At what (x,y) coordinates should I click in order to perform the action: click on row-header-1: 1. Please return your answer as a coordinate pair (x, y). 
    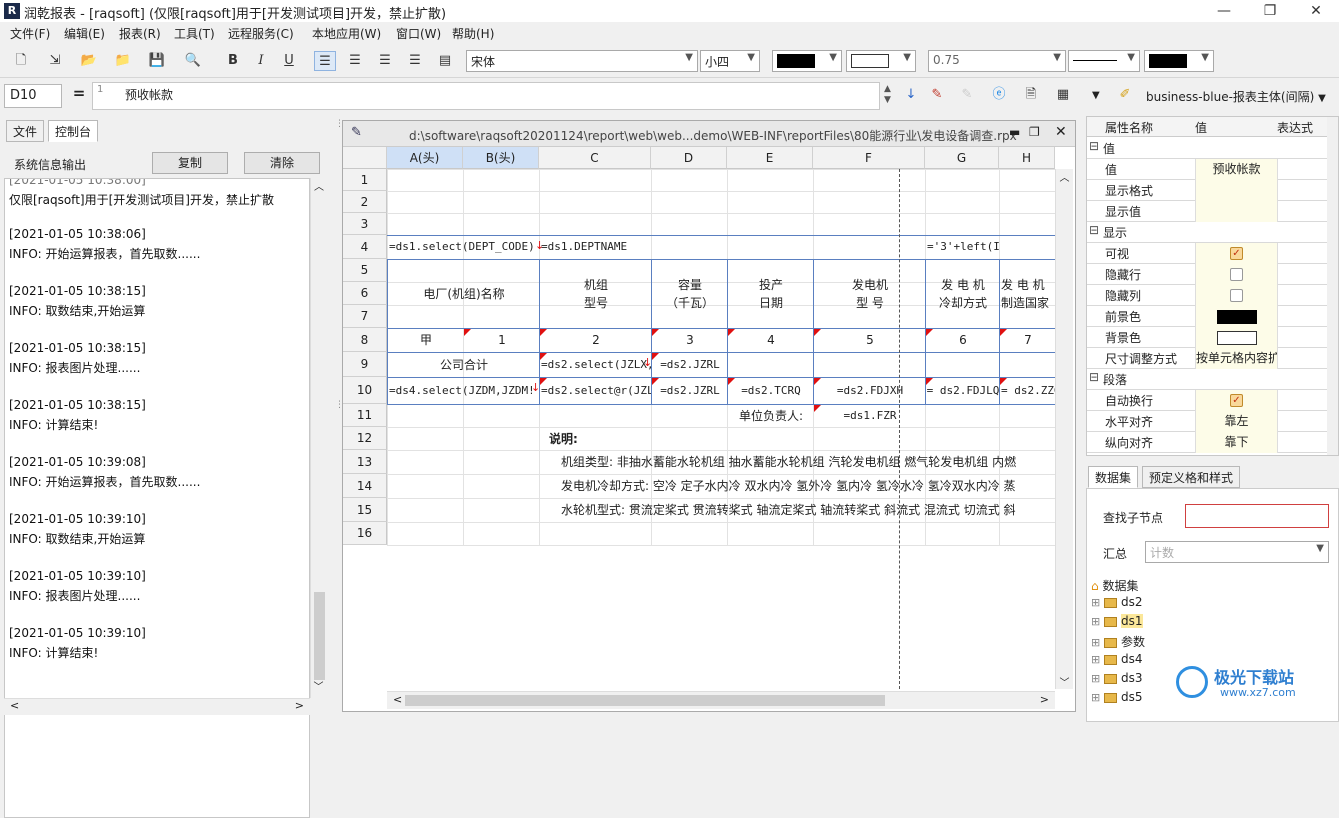
    Looking at the image, I should click on (365, 180).